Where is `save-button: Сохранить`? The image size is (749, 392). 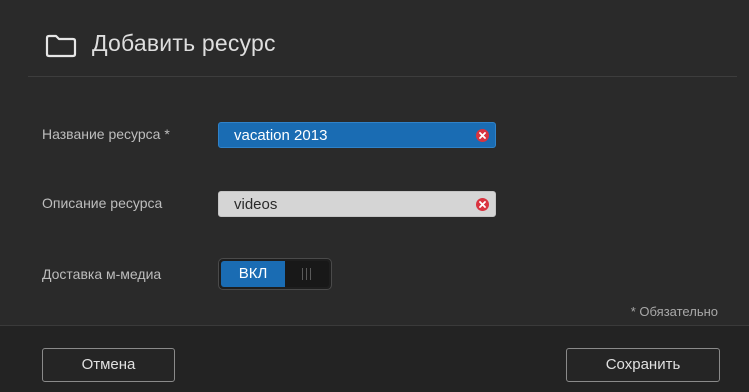
save-button: Сохранить is located at coordinates (643, 365).